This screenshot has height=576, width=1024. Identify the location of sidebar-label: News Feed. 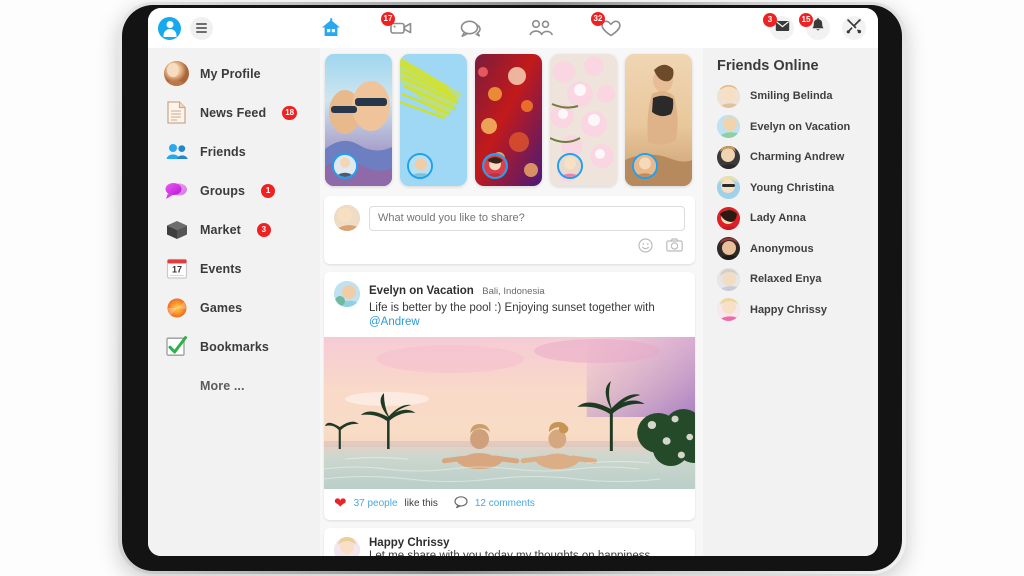
(233, 112).